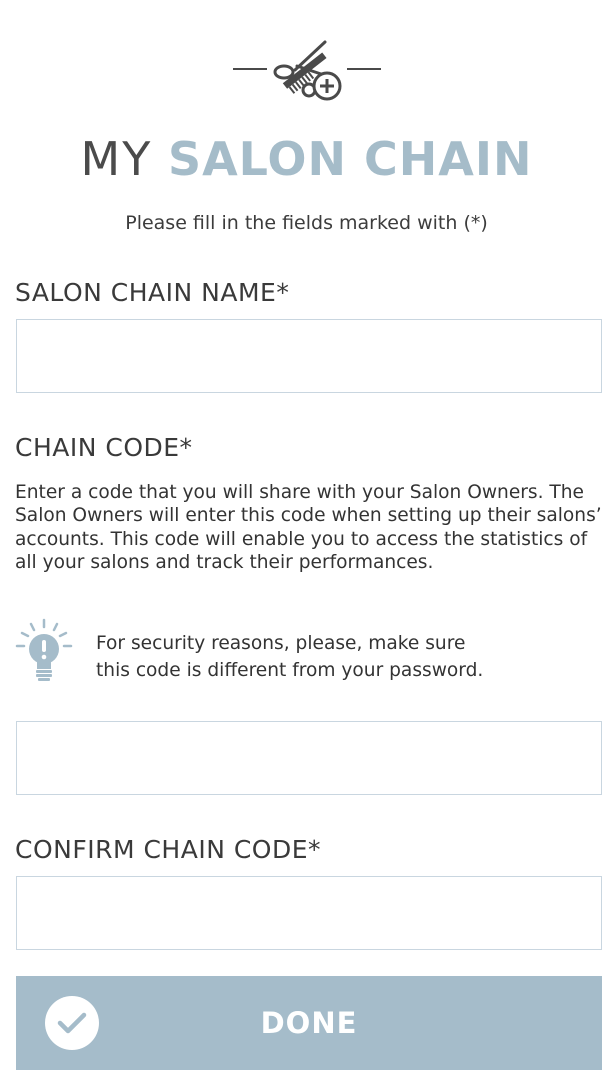 The width and height of the screenshot is (613, 1082). I want to click on page-title-prefix: MY, so click(116, 159).